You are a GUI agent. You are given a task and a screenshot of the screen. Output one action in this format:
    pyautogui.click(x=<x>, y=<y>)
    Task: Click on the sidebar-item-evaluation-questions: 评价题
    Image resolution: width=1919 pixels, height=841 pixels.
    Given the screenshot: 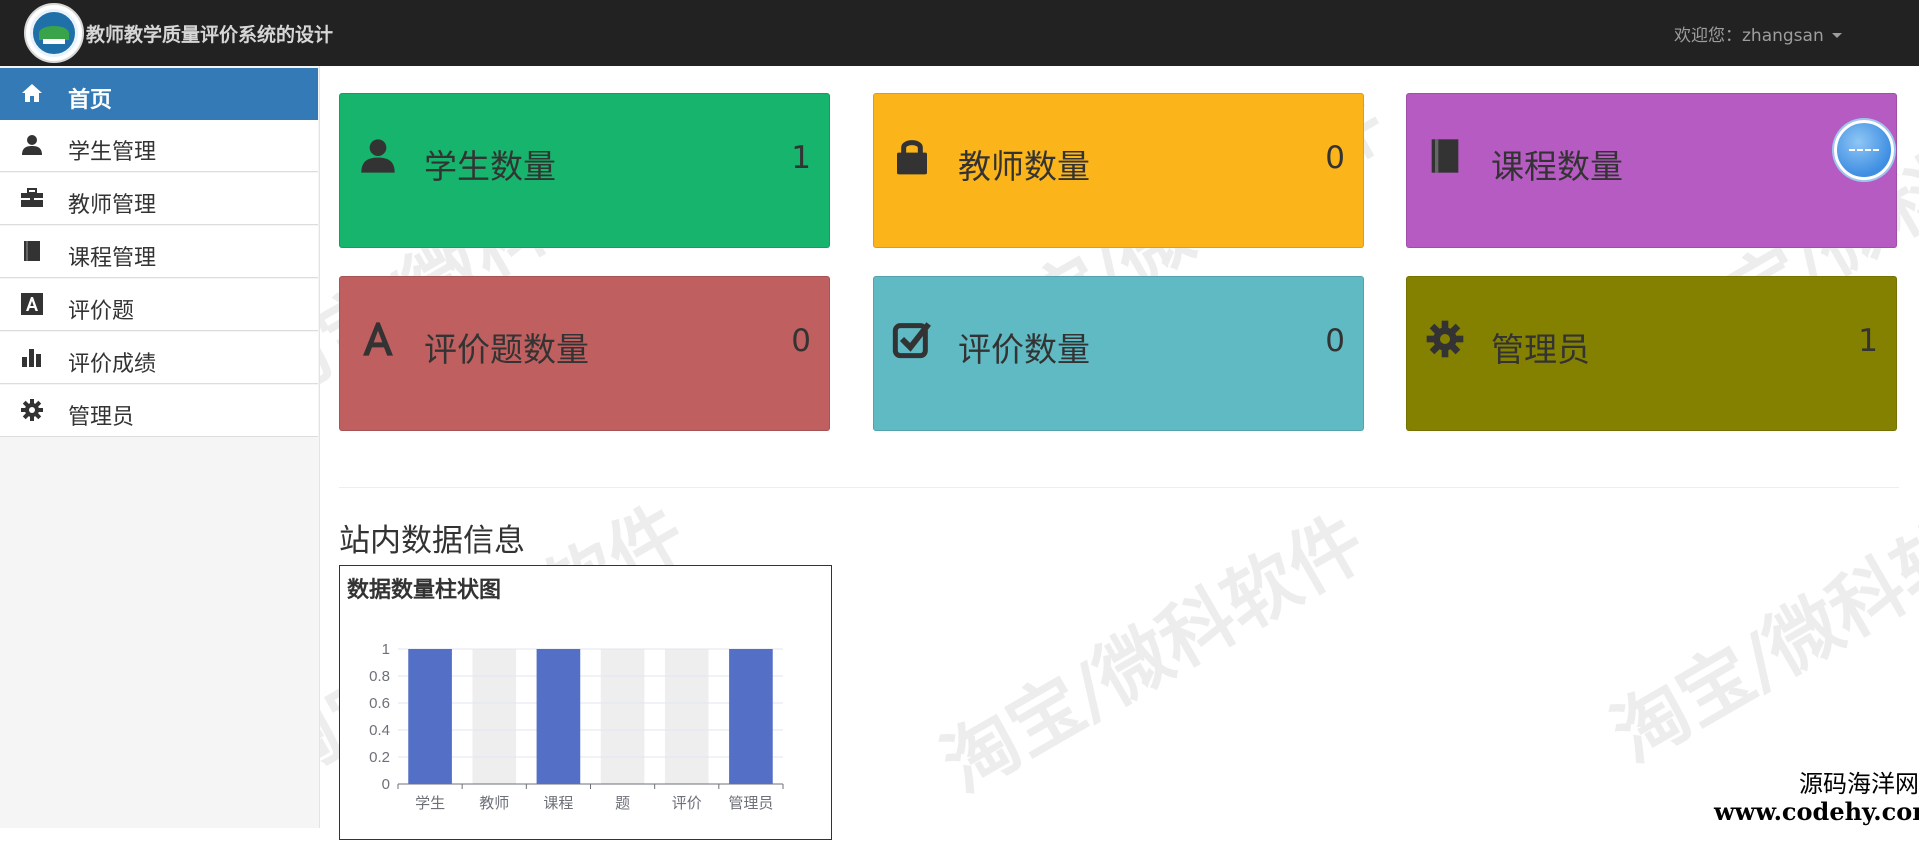 What is the action you would take?
    pyautogui.click(x=159, y=305)
    